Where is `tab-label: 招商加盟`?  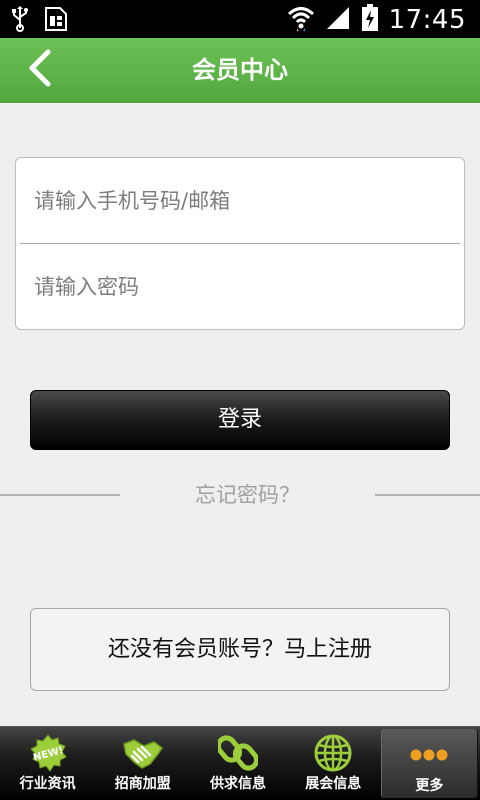
tab-label: 招商加盟 is located at coordinates (142, 784).